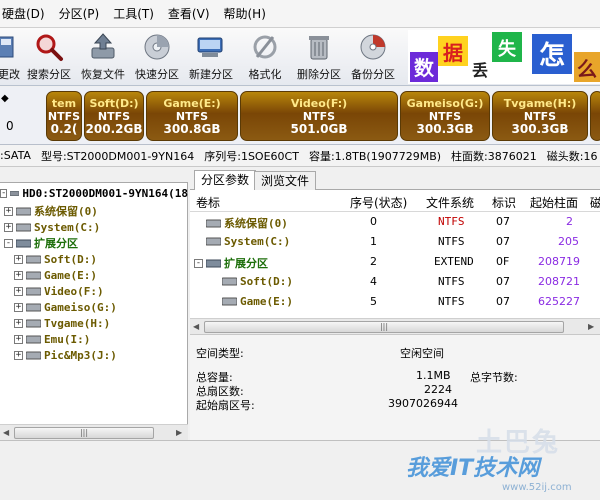 The image size is (600, 500). I want to click on tree-horizontal-scrollbar: ◀ ||| ▶, so click(94, 432).